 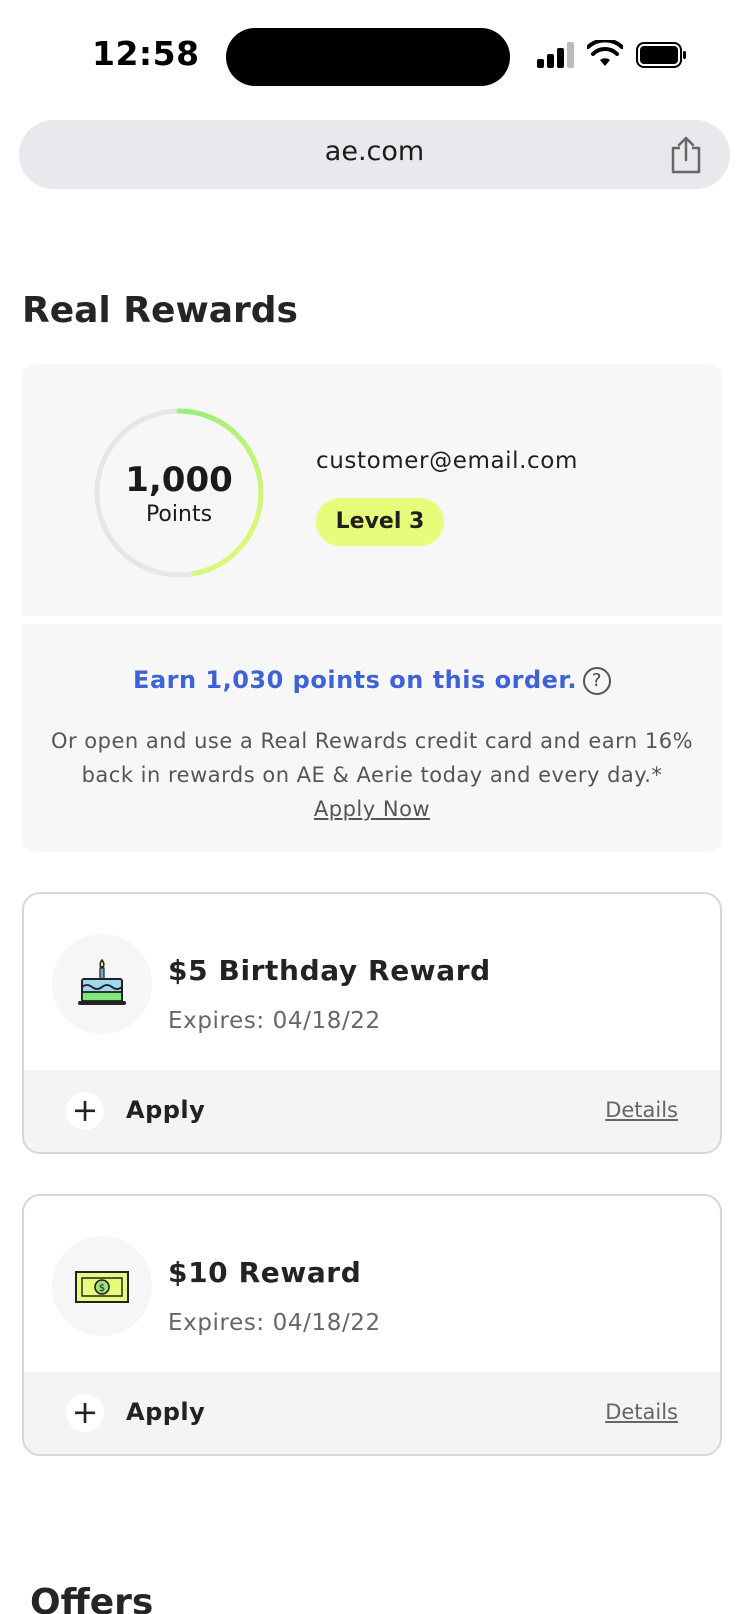 What do you see at coordinates (372, 809) in the screenshot?
I see `apply-now-link: Apply Now` at bounding box center [372, 809].